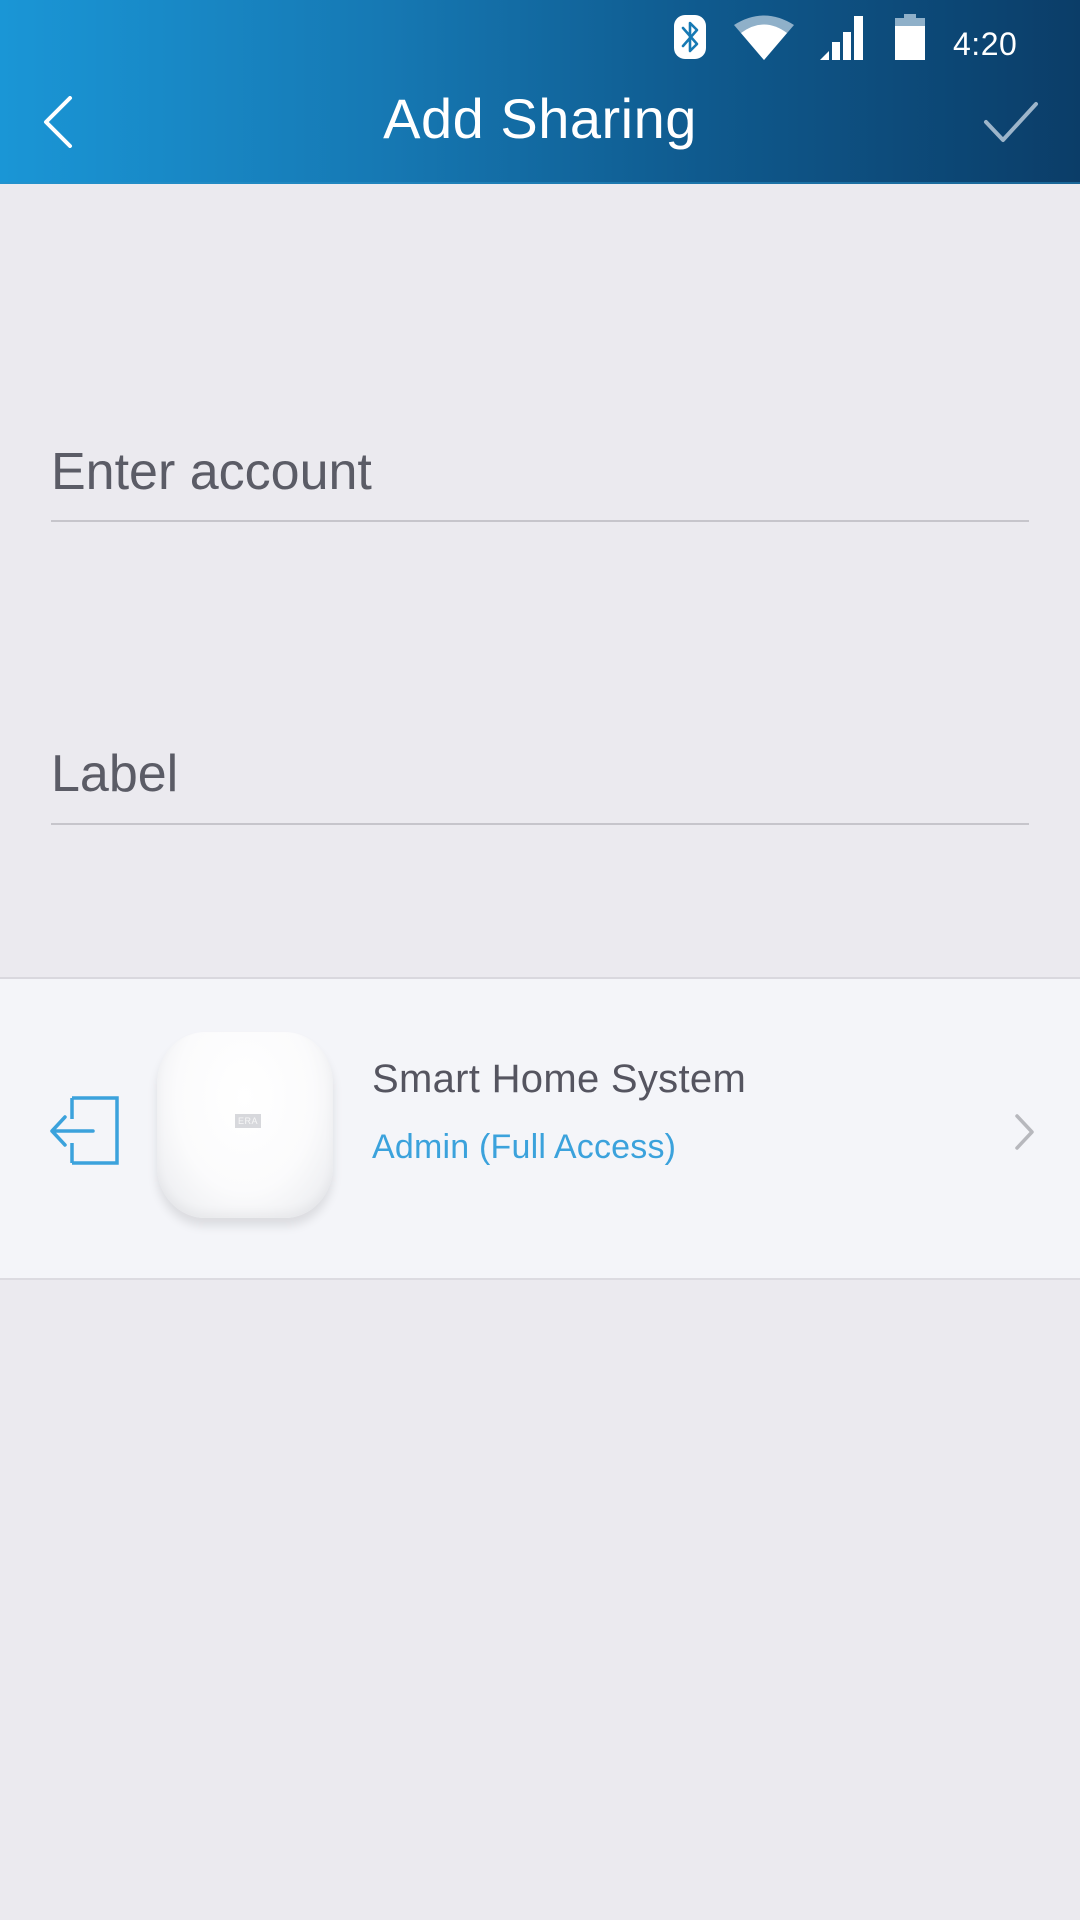  I want to click on status-time: 4:20, so click(985, 44).